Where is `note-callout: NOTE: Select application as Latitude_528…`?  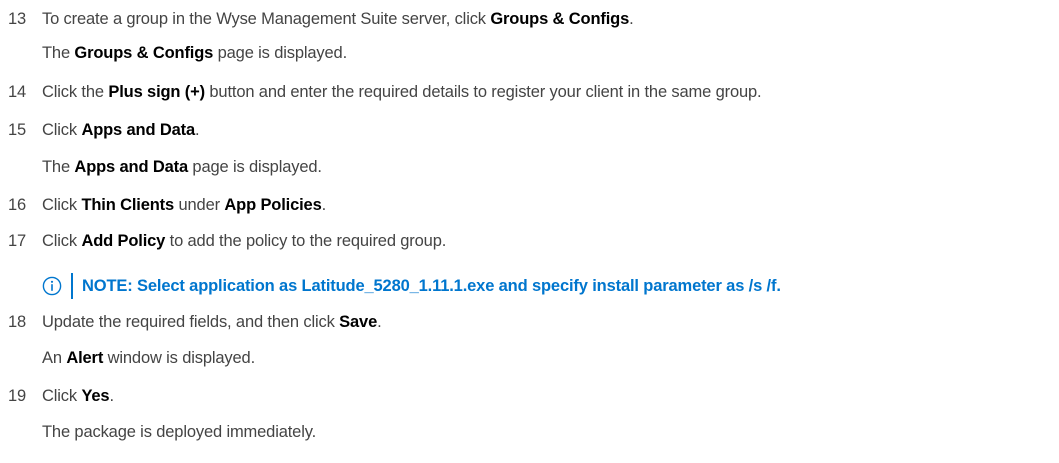
note-callout: NOTE: Select application as Latitude_528… is located at coordinates (411, 286).